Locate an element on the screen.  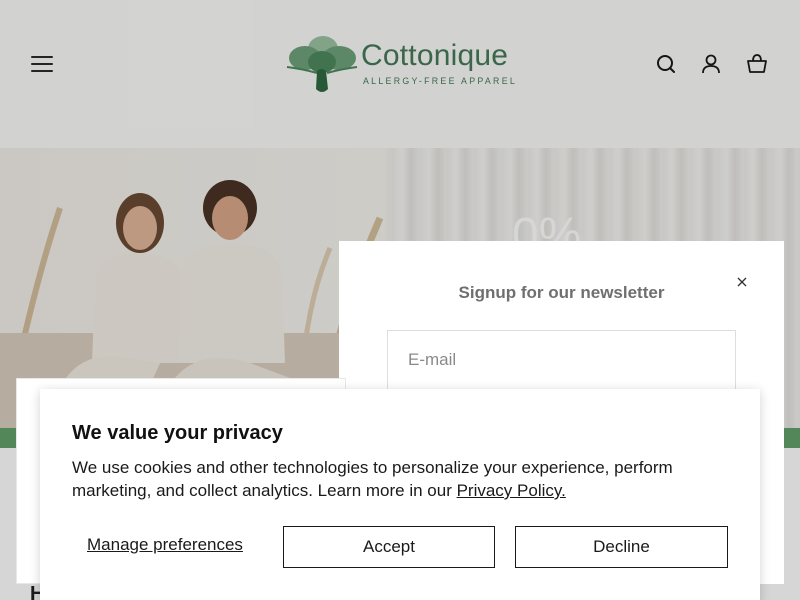
manage-preferences-link: Manage preferences is located at coordinates (165, 545).